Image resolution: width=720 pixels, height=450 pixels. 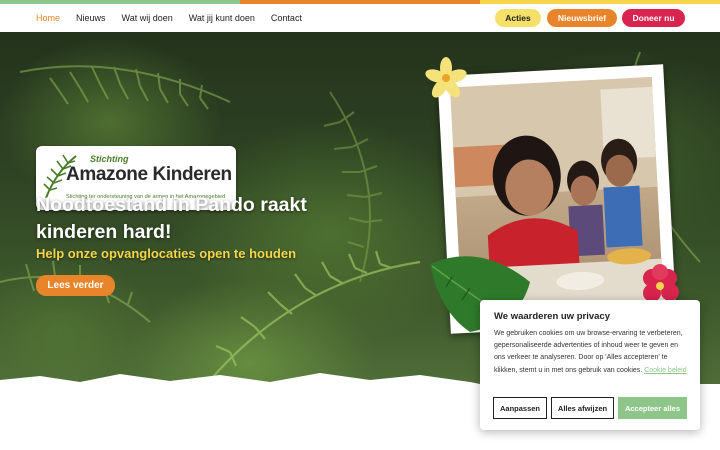 I want to click on accept-all-button: Accepteer alles, so click(x=652, y=408).